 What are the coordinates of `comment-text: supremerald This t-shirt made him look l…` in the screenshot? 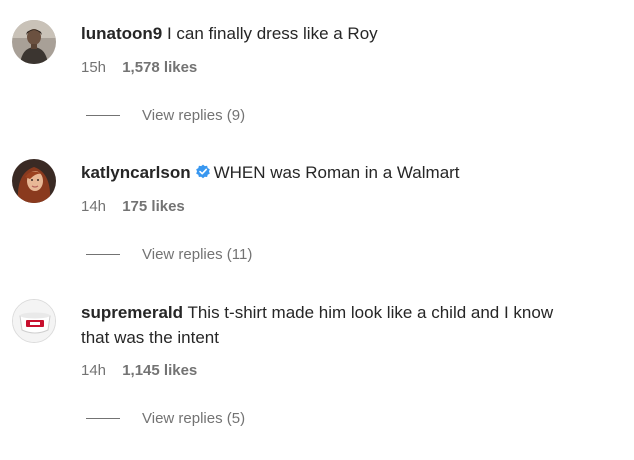 It's located at (352, 312).